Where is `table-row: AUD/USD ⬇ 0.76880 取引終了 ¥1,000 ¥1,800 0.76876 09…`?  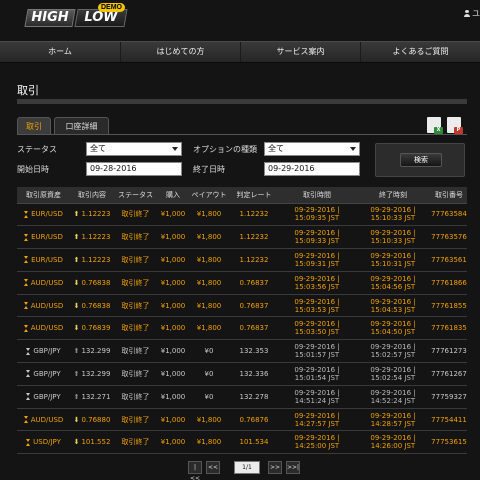
table-row: AUD/USD ⬇ 0.76880 取引終了 ¥1,000 ¥1,800 0.76876 09… is located at coordinates (242, 420).